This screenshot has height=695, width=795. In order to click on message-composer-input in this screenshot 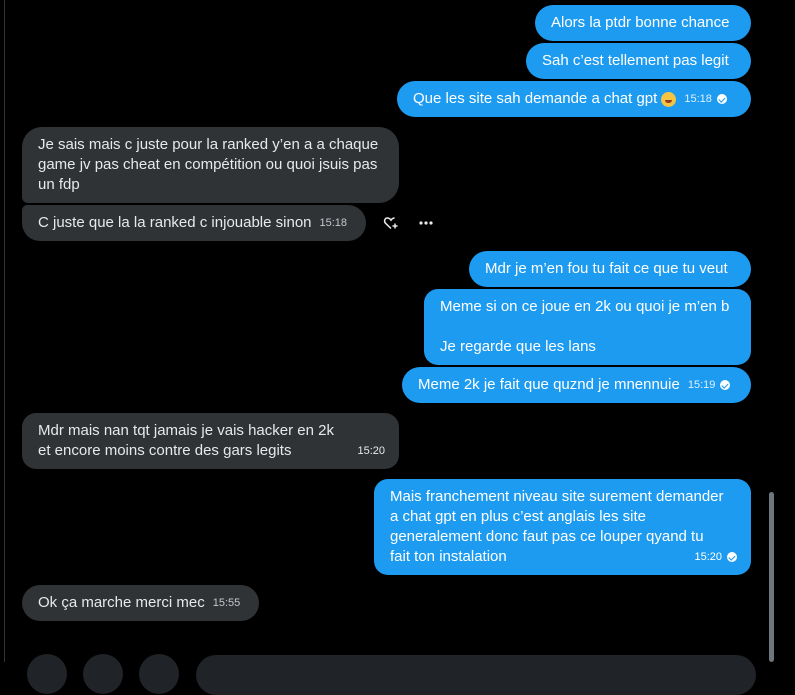, I will do `click(476, 675)`.